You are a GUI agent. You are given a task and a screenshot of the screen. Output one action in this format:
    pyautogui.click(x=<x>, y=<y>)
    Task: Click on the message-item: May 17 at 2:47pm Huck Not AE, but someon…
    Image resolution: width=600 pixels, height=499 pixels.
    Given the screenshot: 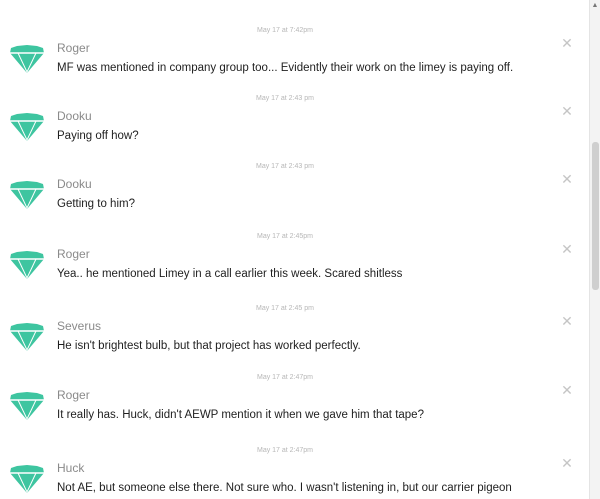 What is the action you would take?
    pyautogui.click(x=295, y=473)
    